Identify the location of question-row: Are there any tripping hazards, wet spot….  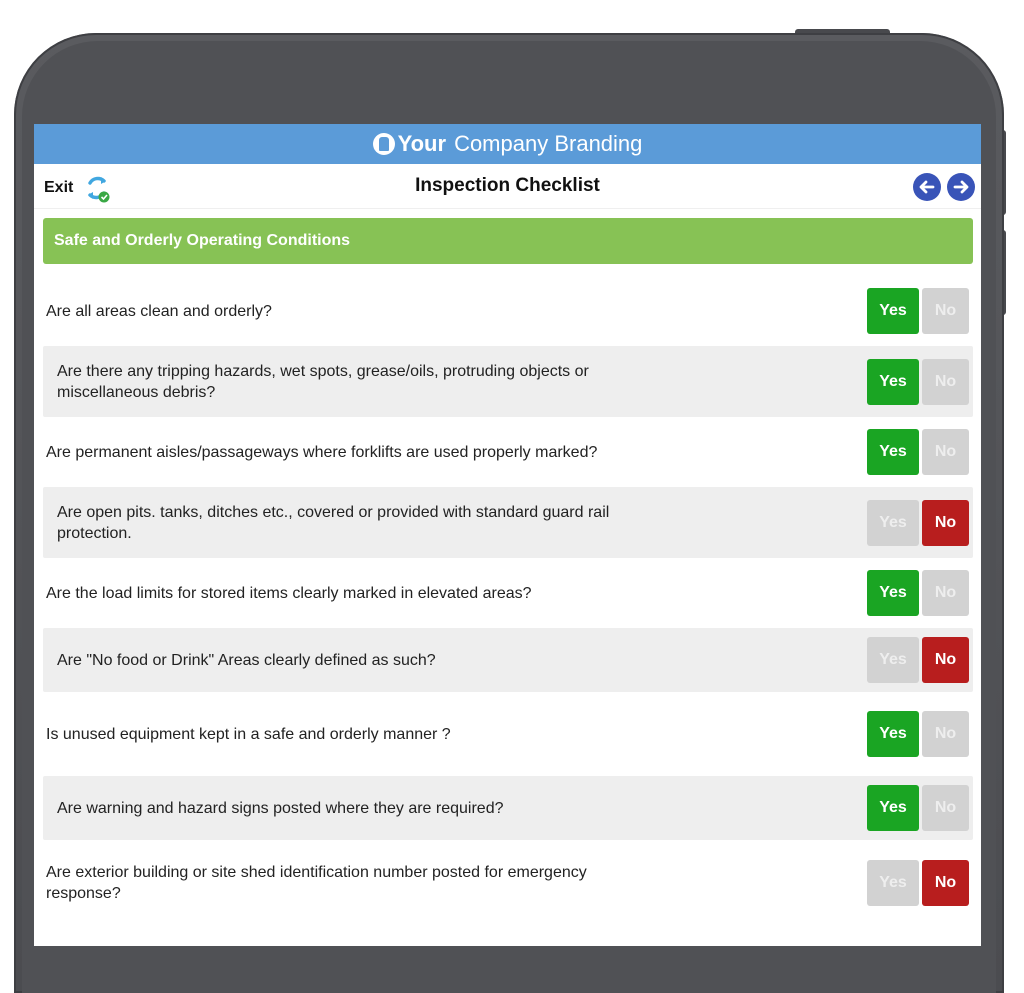
(508, 381).